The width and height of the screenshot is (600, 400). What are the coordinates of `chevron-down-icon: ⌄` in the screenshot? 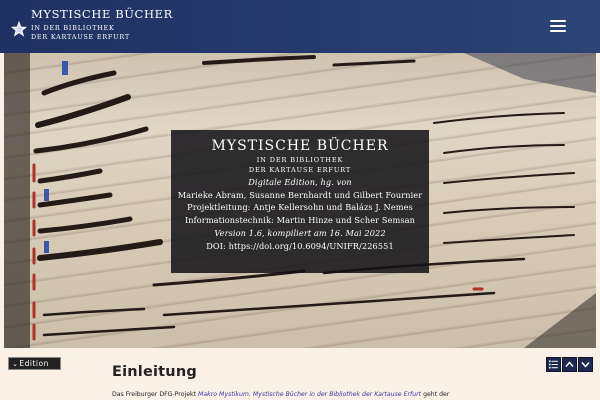 It's located at (15, 364).